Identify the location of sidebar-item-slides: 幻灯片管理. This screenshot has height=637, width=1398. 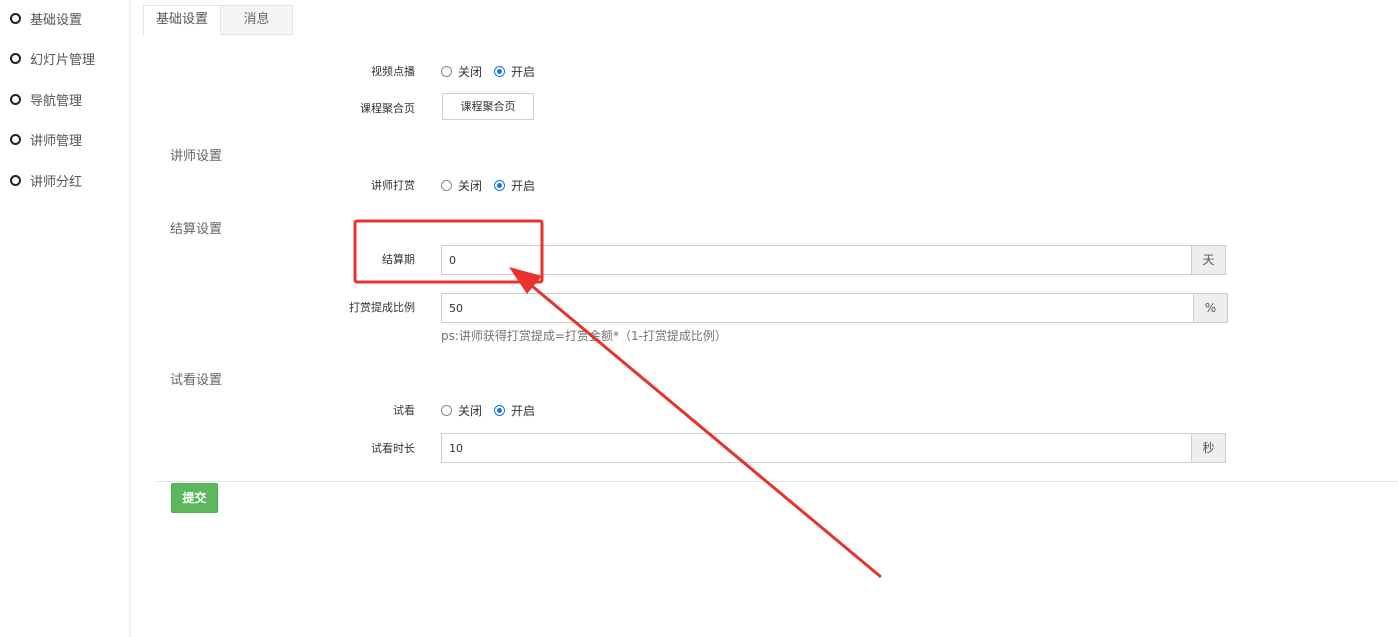
(52, 58).